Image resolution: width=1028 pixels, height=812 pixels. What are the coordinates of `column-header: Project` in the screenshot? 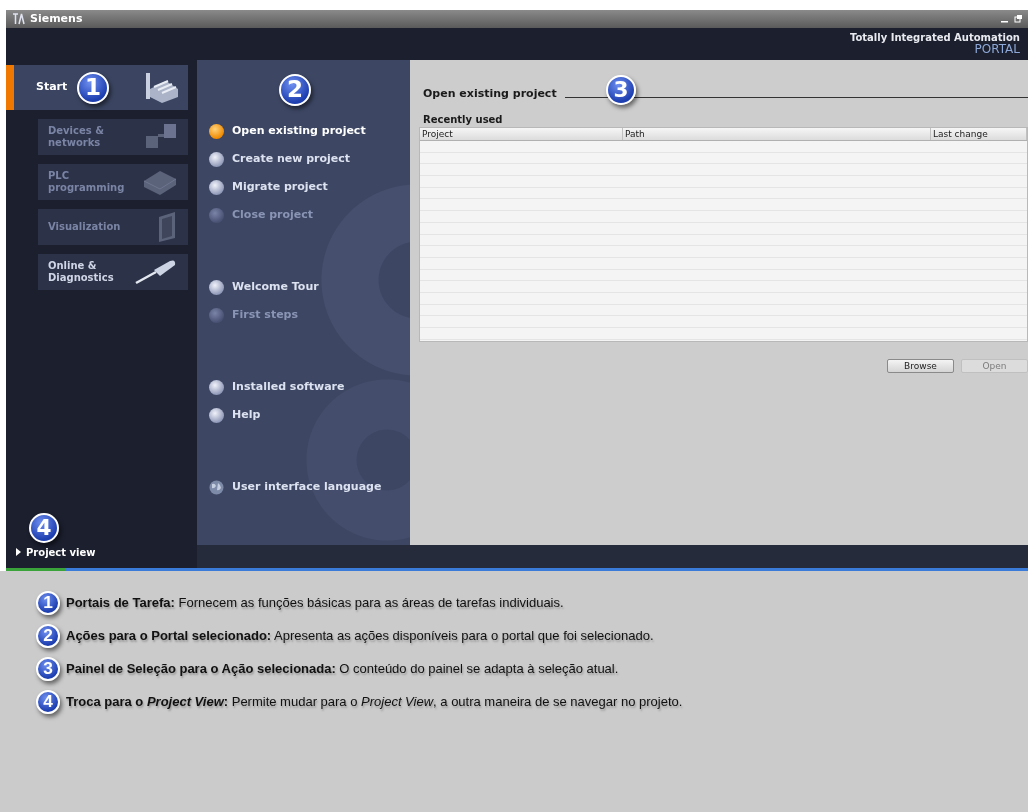 It's located at (521, 134).